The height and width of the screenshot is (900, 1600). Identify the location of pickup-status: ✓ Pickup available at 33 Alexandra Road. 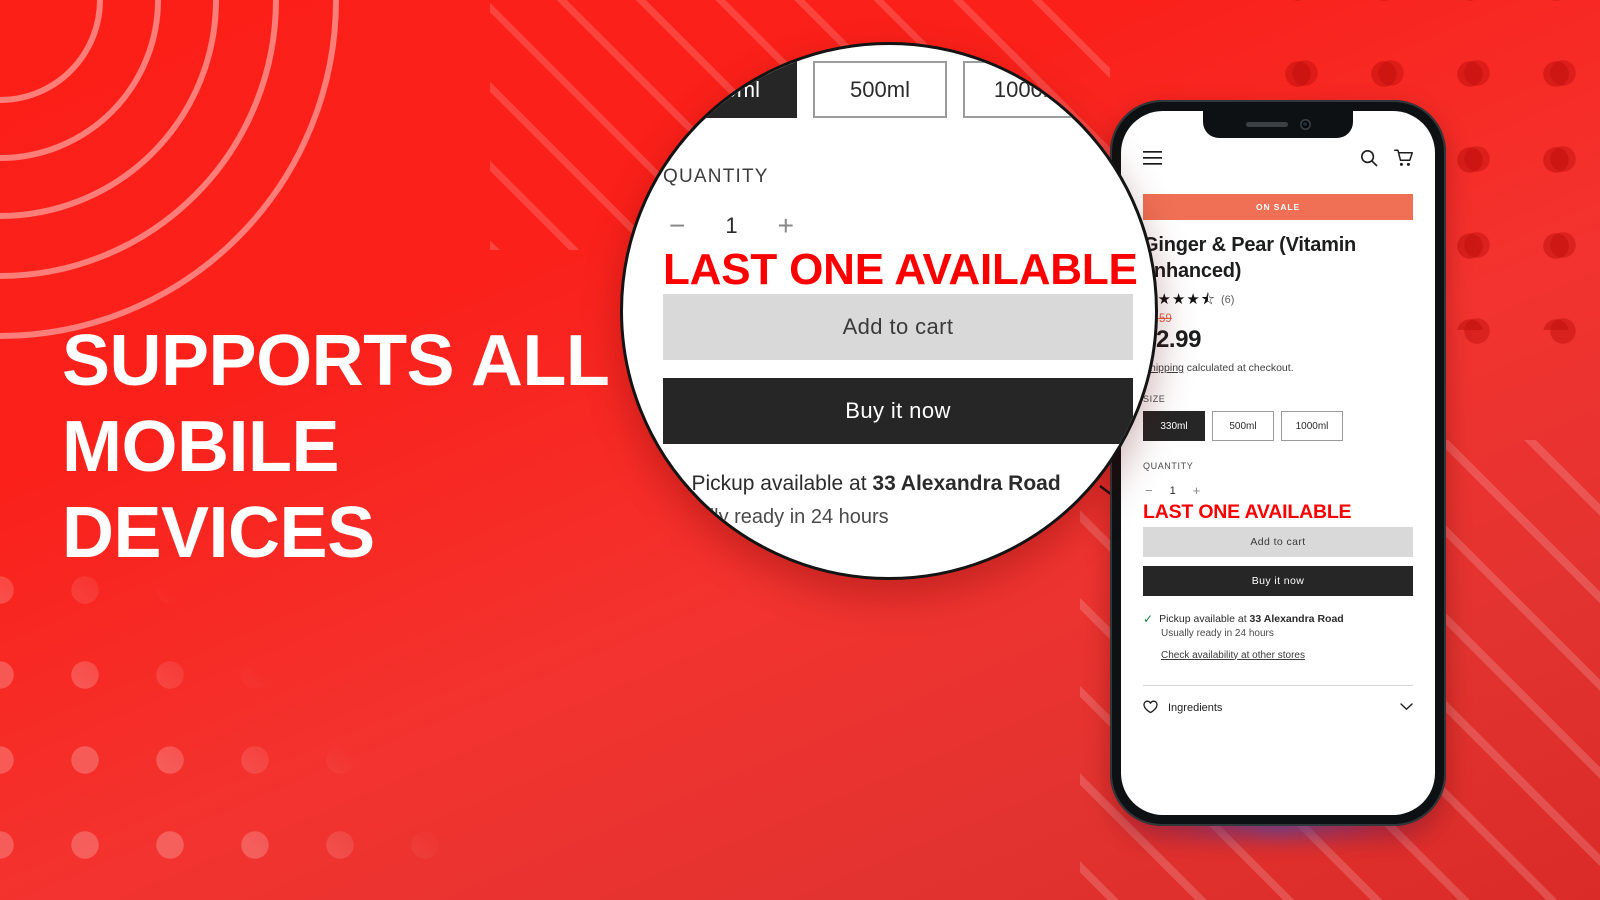
(1278, 619).